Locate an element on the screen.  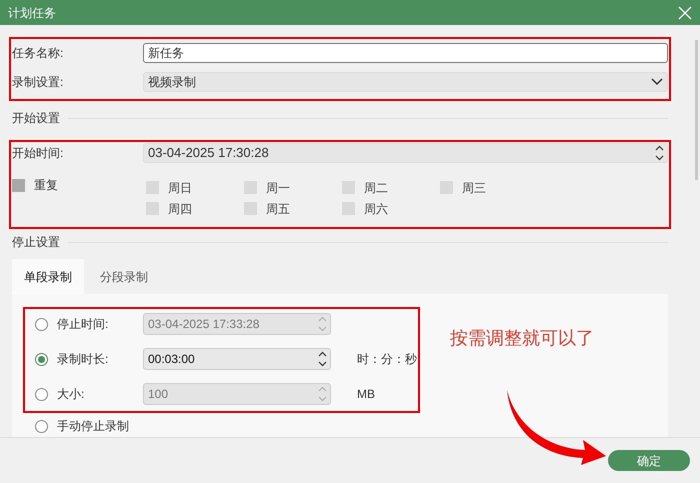
tab: 分段录制 is located at coordinates (124, 276).